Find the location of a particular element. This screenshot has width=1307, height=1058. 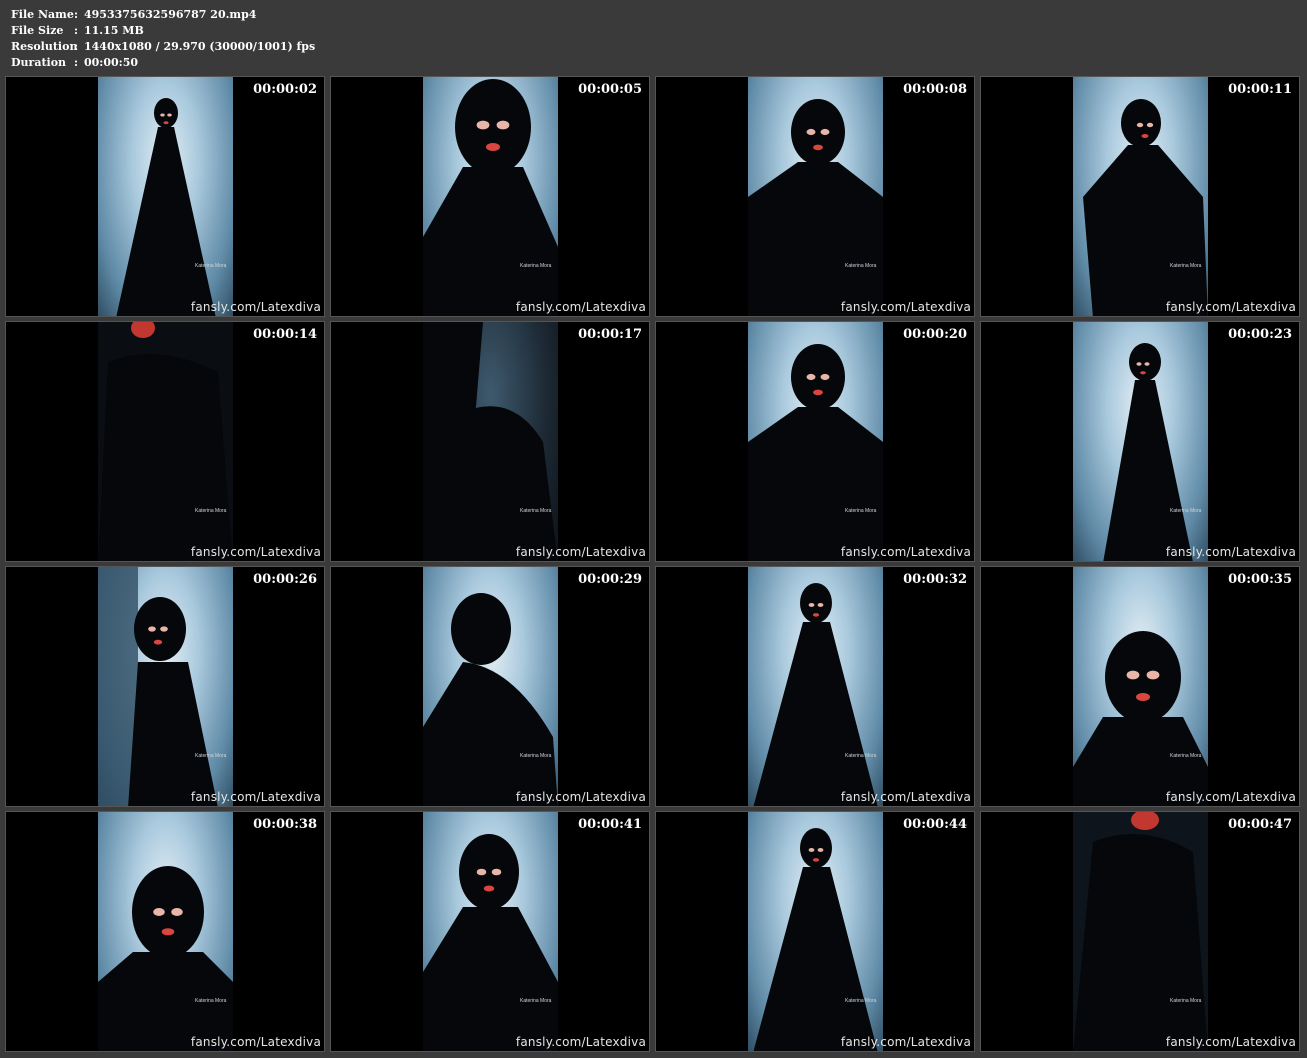

timestamp: 00:00:08 is located at coordinates (935, 89).